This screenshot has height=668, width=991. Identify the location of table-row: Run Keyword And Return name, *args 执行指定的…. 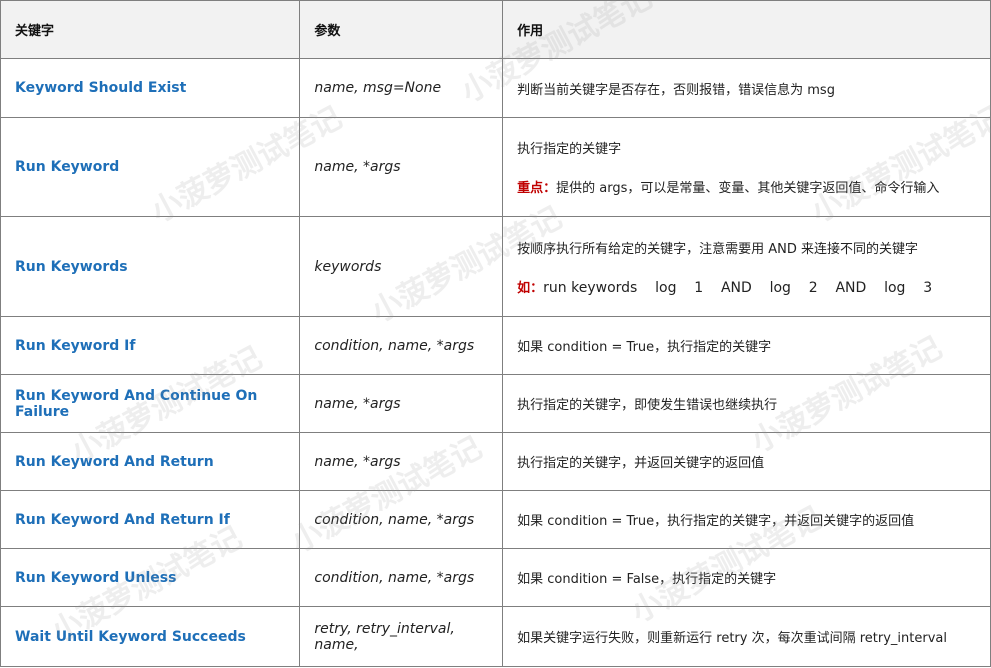
(495, 461).